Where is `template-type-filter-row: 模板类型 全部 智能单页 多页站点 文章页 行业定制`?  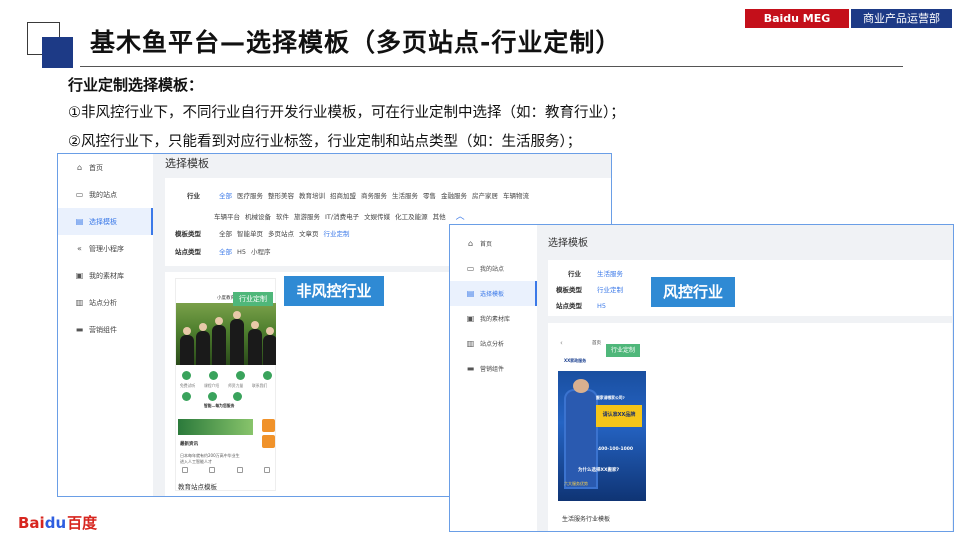
template-type-filter-row: 模板类型 全部 智能单页 多页站点 文章页 行业定制 is located at coordinates (262, 234).